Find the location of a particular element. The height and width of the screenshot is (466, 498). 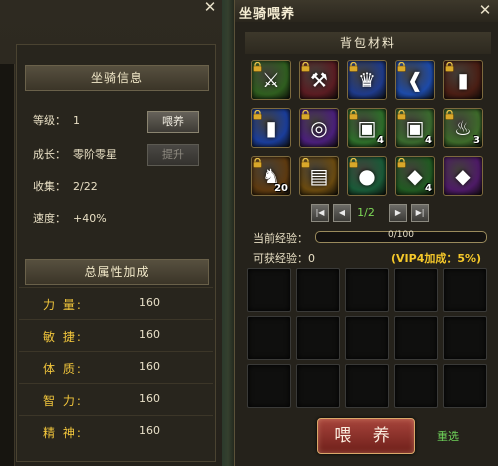

purple-crystal-icon: ◆ is located at coordinates (463, 176).